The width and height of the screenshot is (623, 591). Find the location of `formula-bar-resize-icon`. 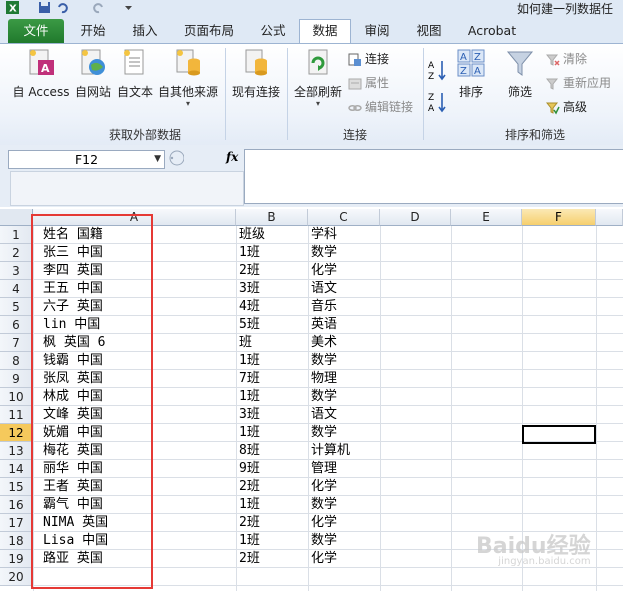

formula-bar-resize-icon is located at coordinates (176, 158).